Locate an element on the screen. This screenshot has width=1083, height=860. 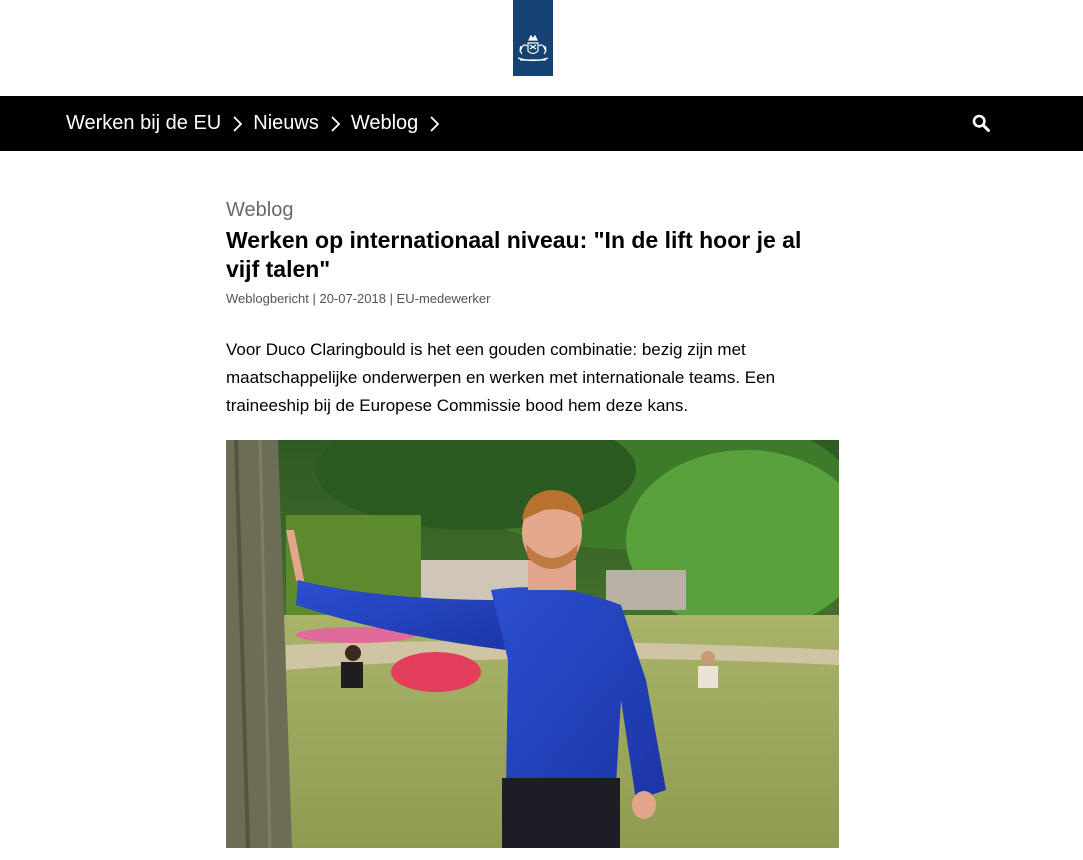
breadcrumb-weblog: Weblog is located at coordinates (384, 123).